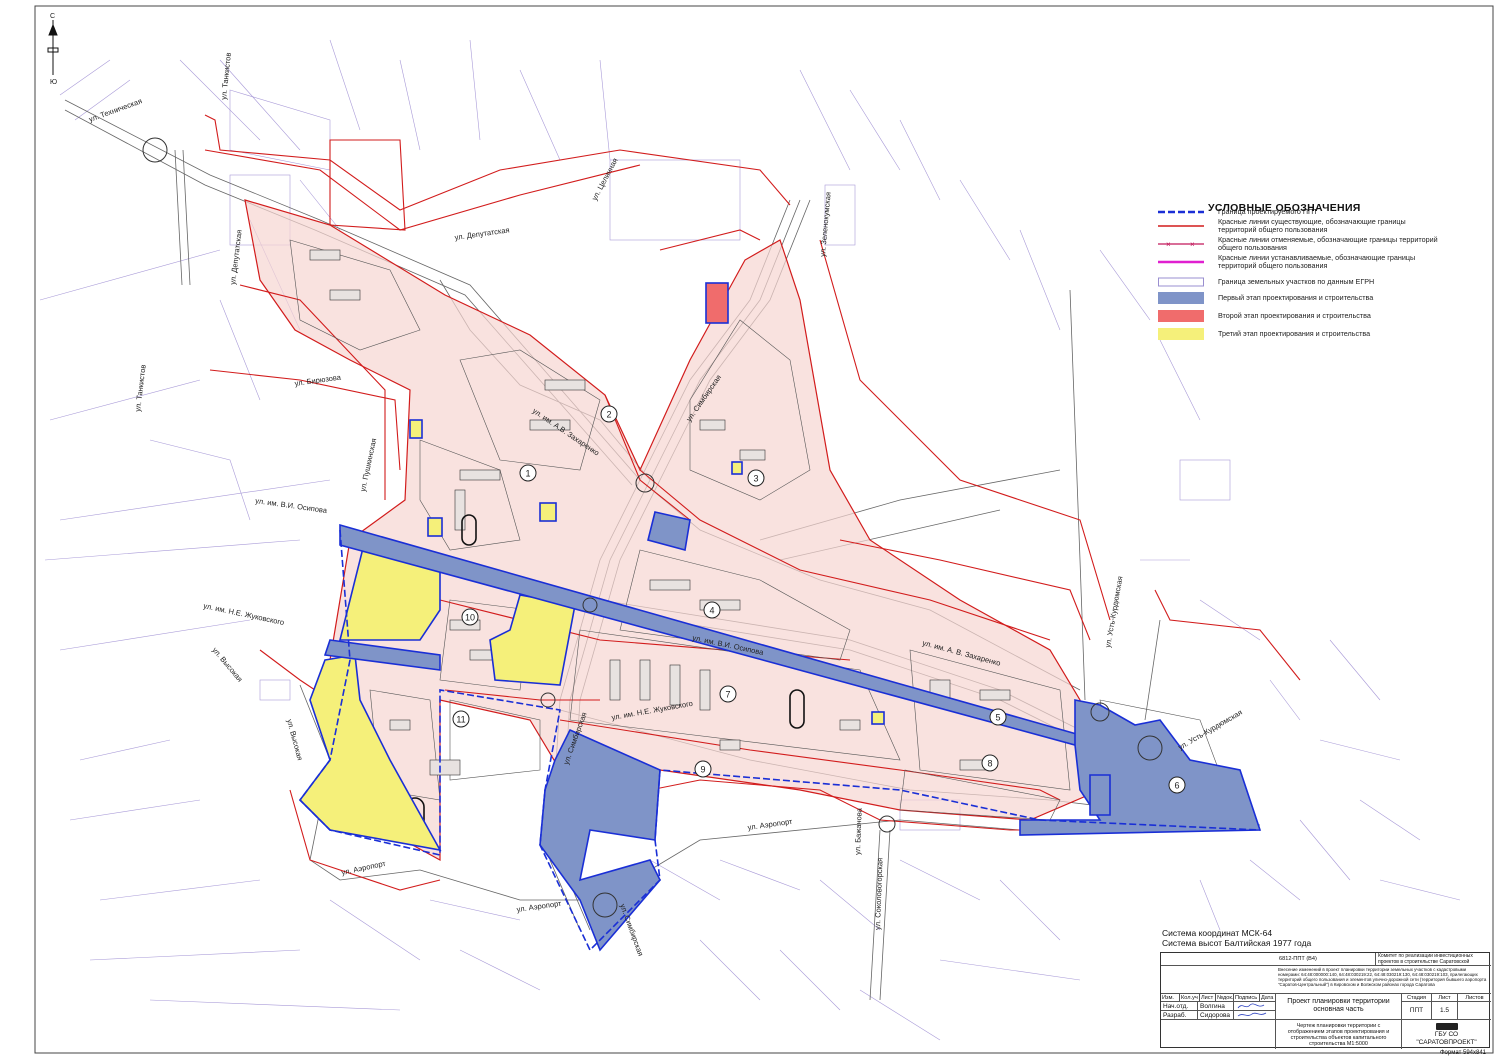 Image resolution: width=1500 pixels, height=1060 pixels. I want to click on svg-text: 4, so click(711, 611).